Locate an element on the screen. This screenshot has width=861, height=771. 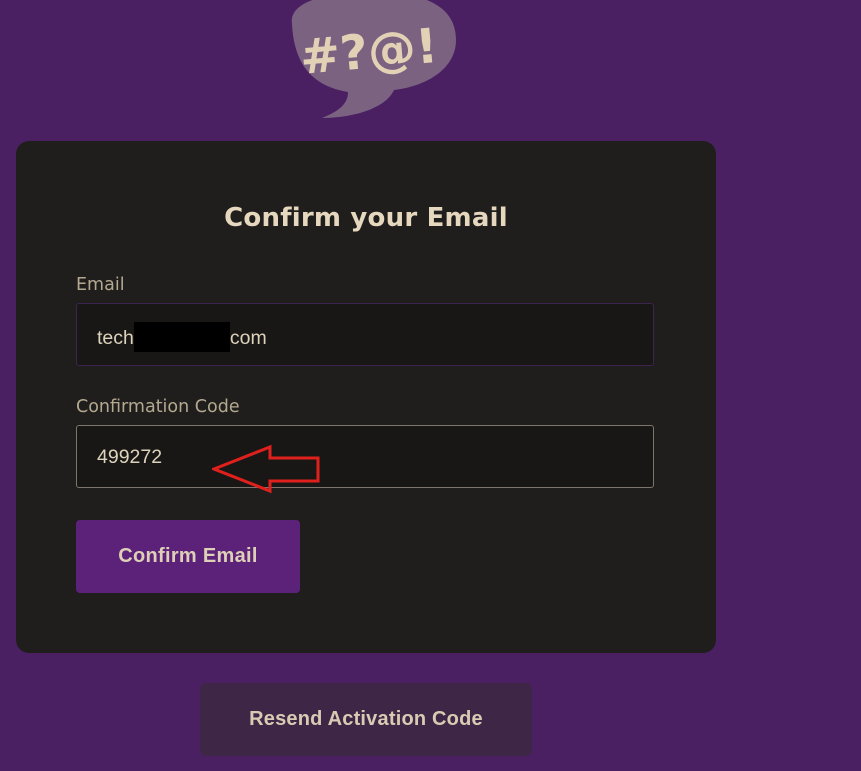
email-value: tech com is located at coordinates (182, 337).